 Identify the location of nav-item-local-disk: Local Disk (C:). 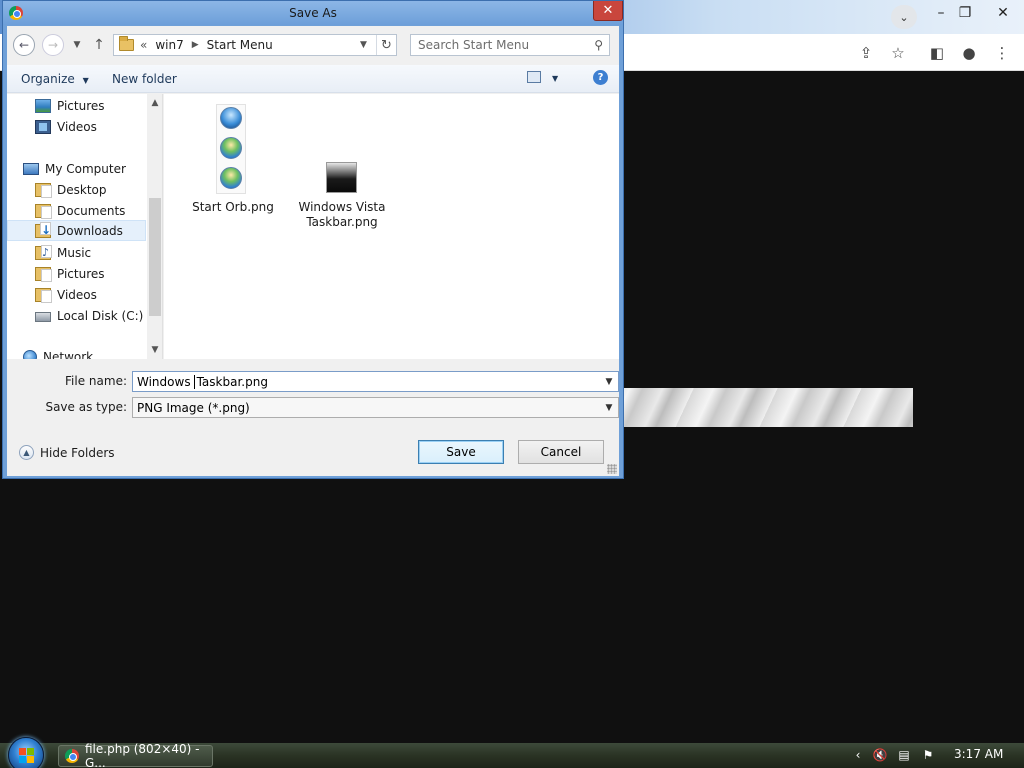
(89, 315).